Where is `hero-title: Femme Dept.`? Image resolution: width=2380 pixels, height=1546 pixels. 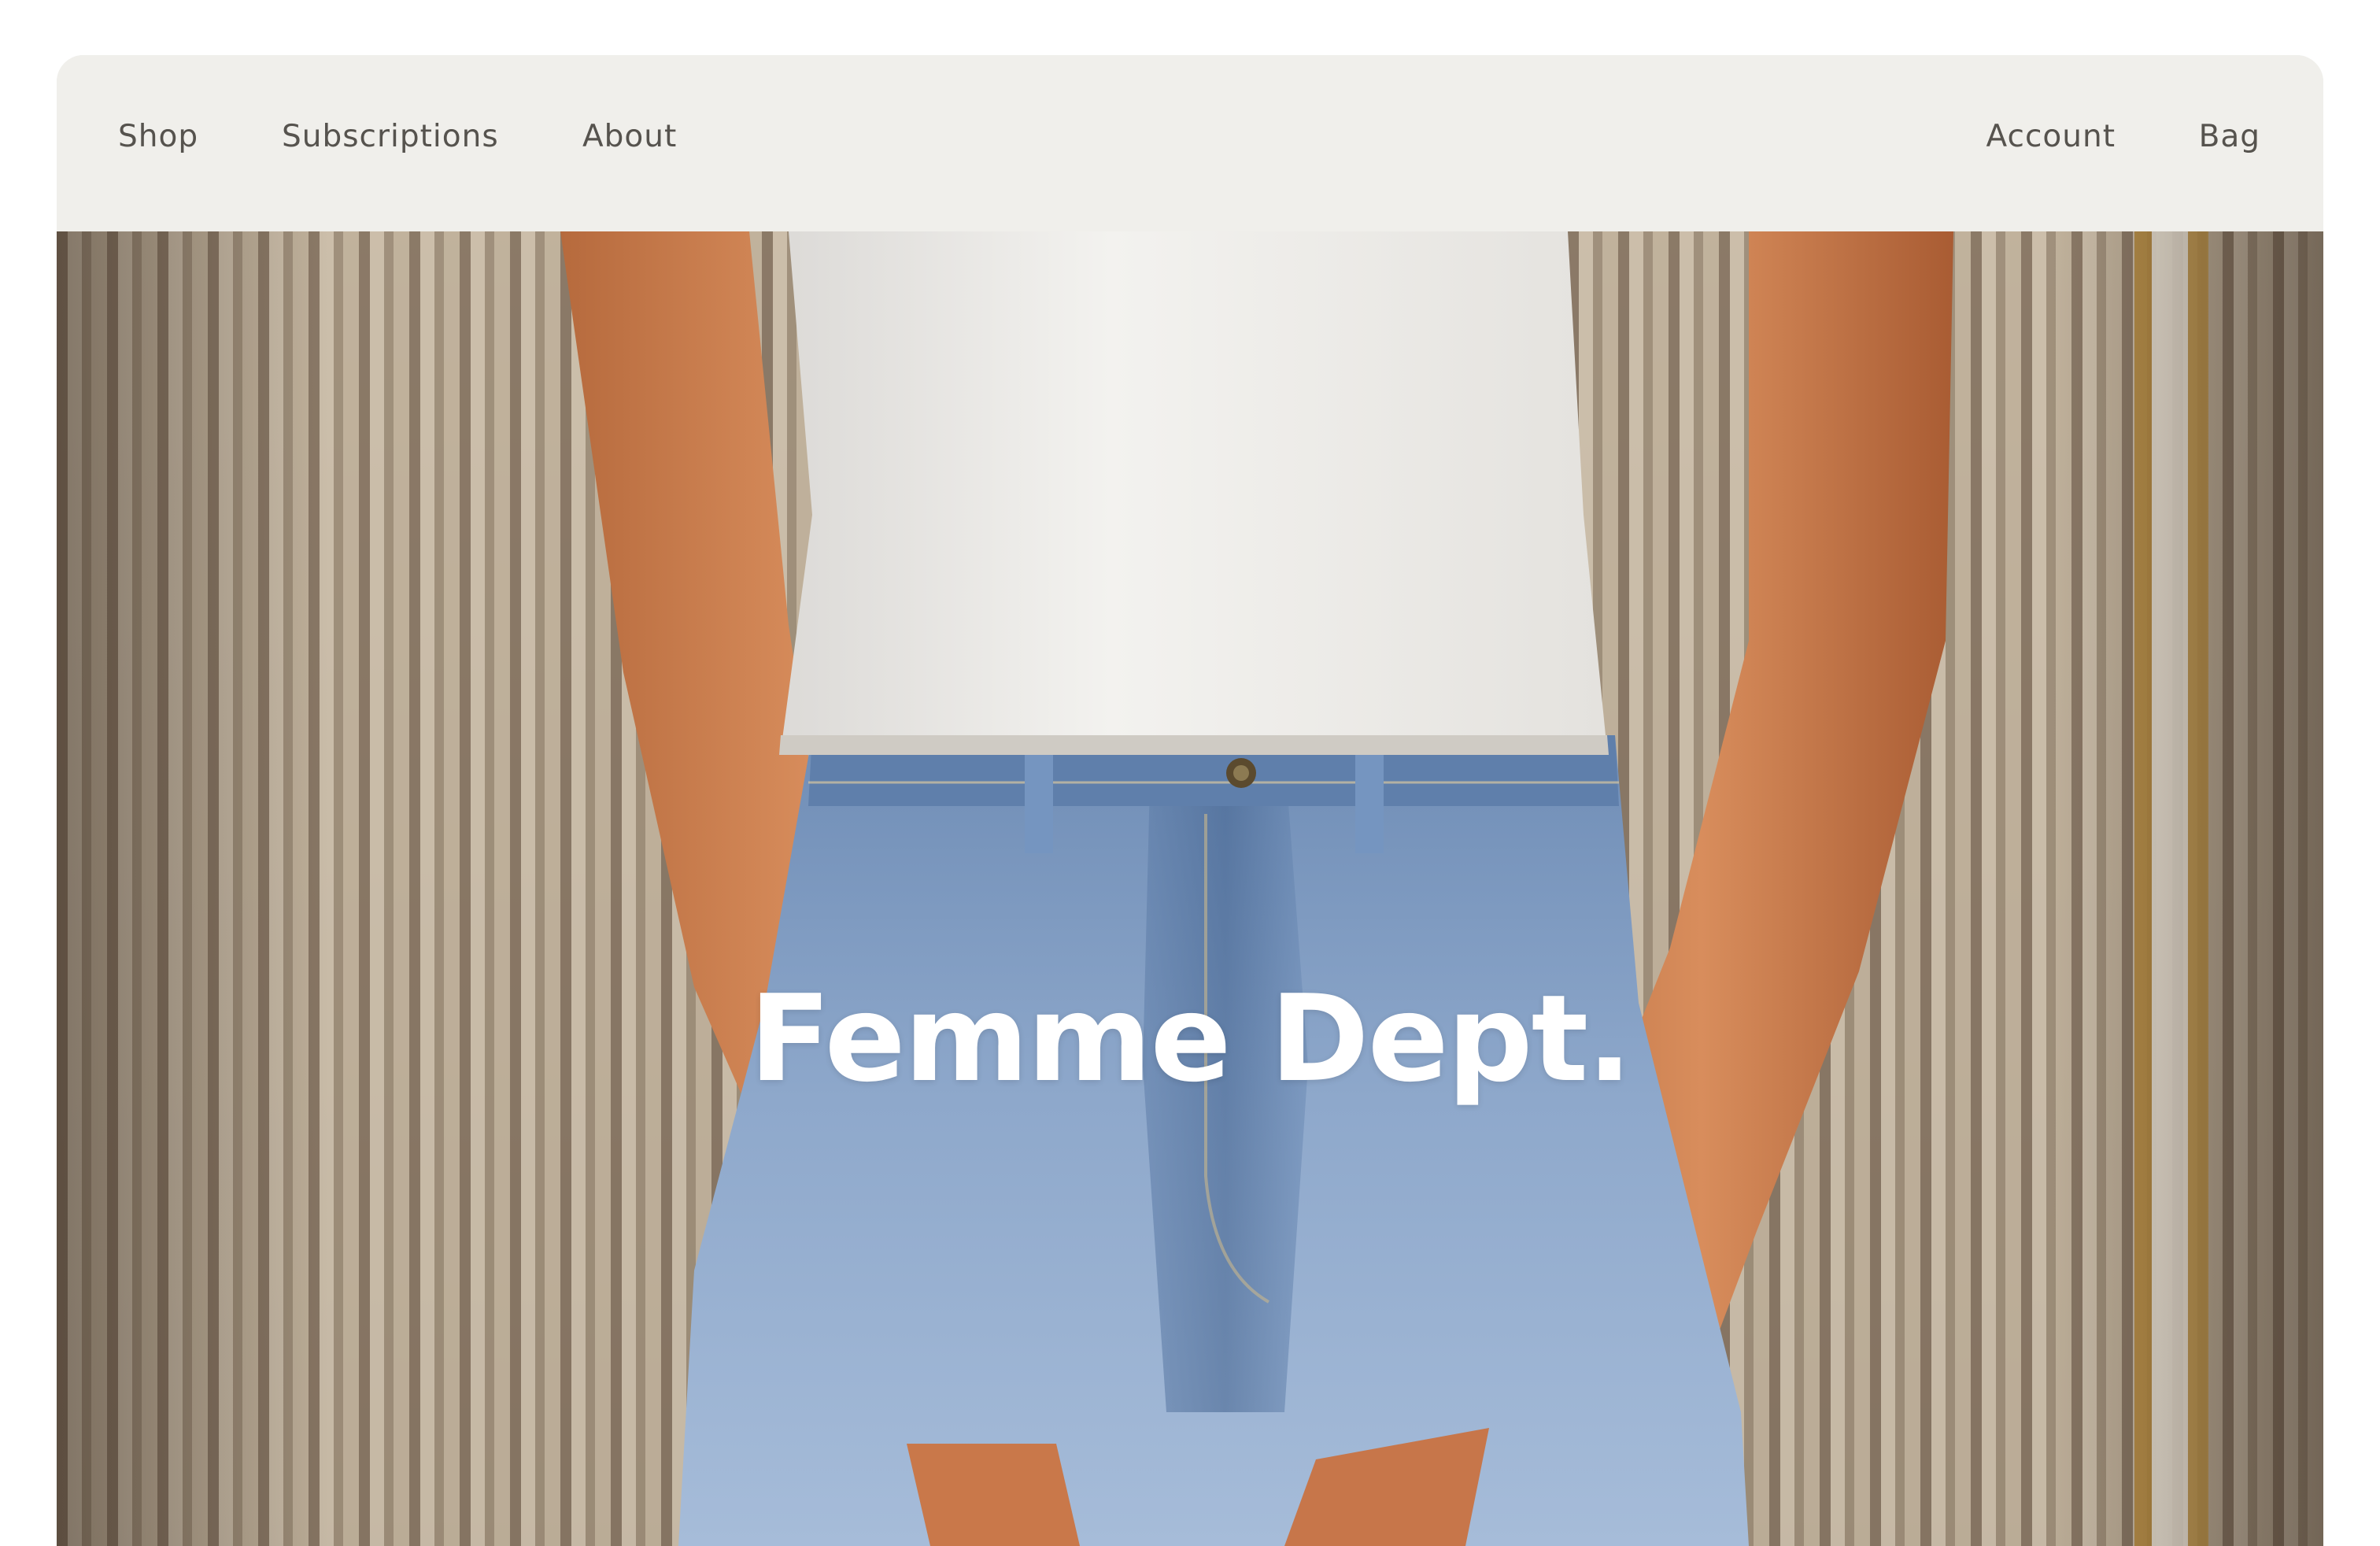
hero-title: Femme Dept. is located at coordinates (1190, 1038).